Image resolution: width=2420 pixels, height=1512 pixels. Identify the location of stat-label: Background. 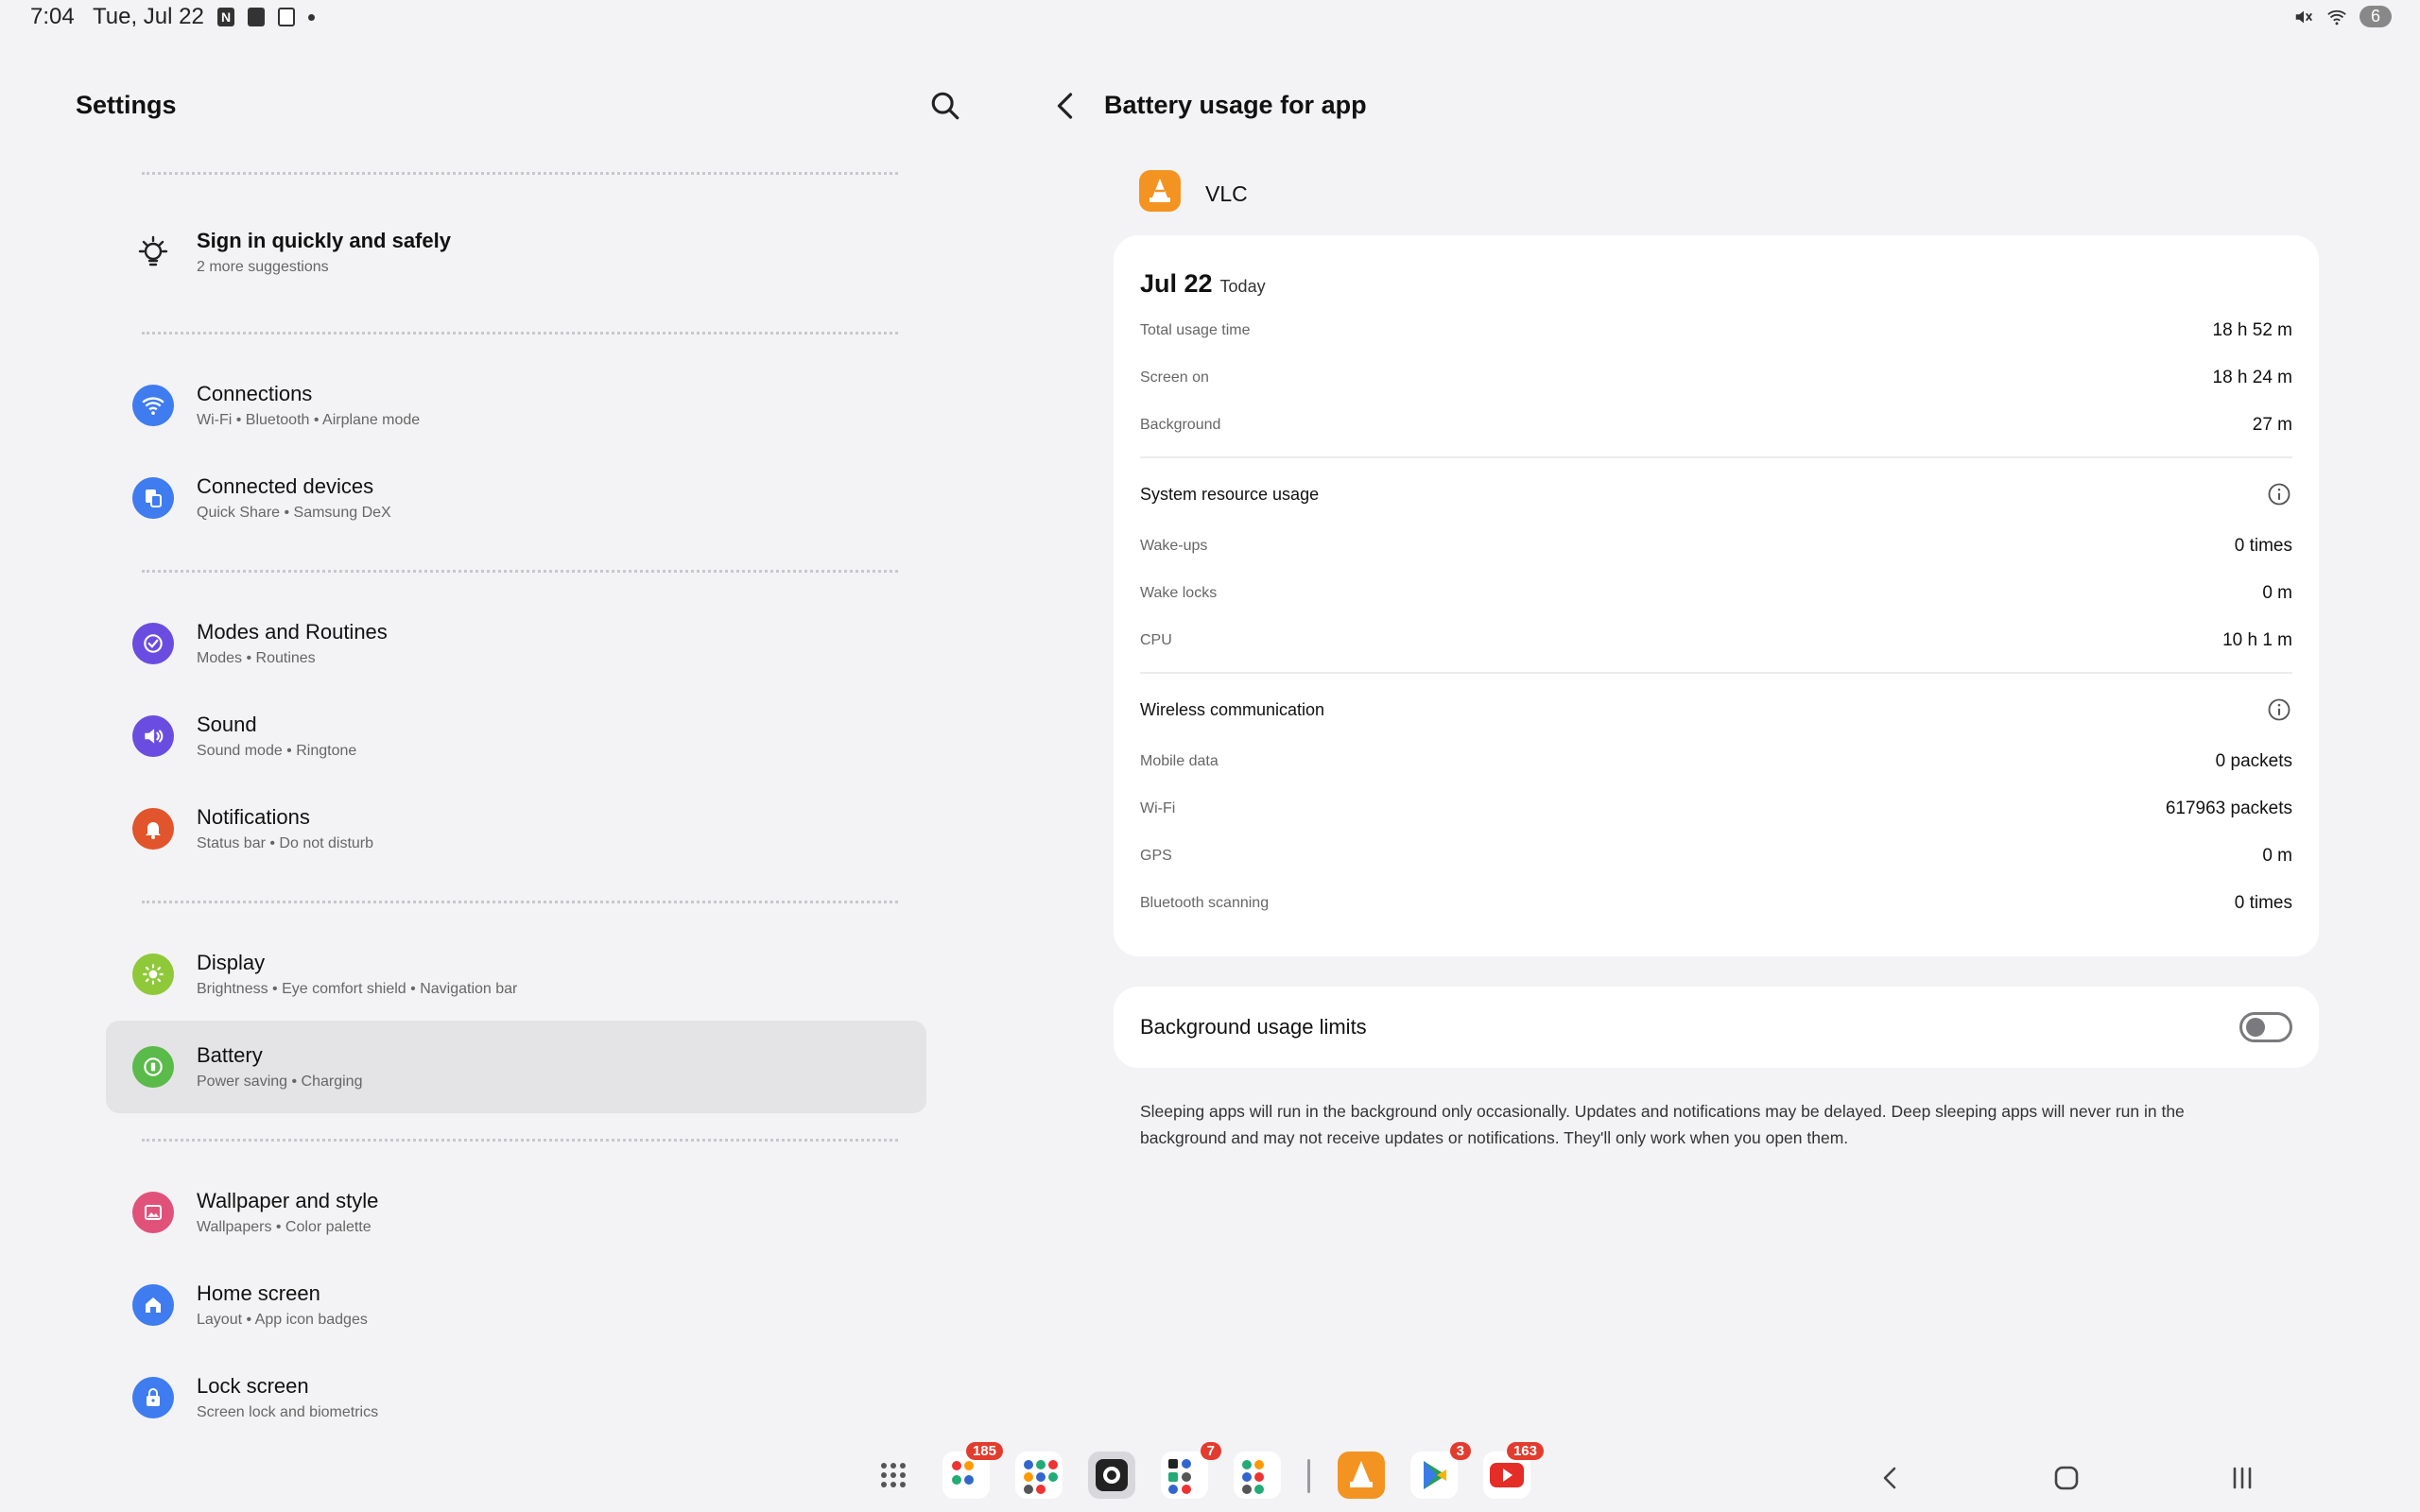
(1181, 425).